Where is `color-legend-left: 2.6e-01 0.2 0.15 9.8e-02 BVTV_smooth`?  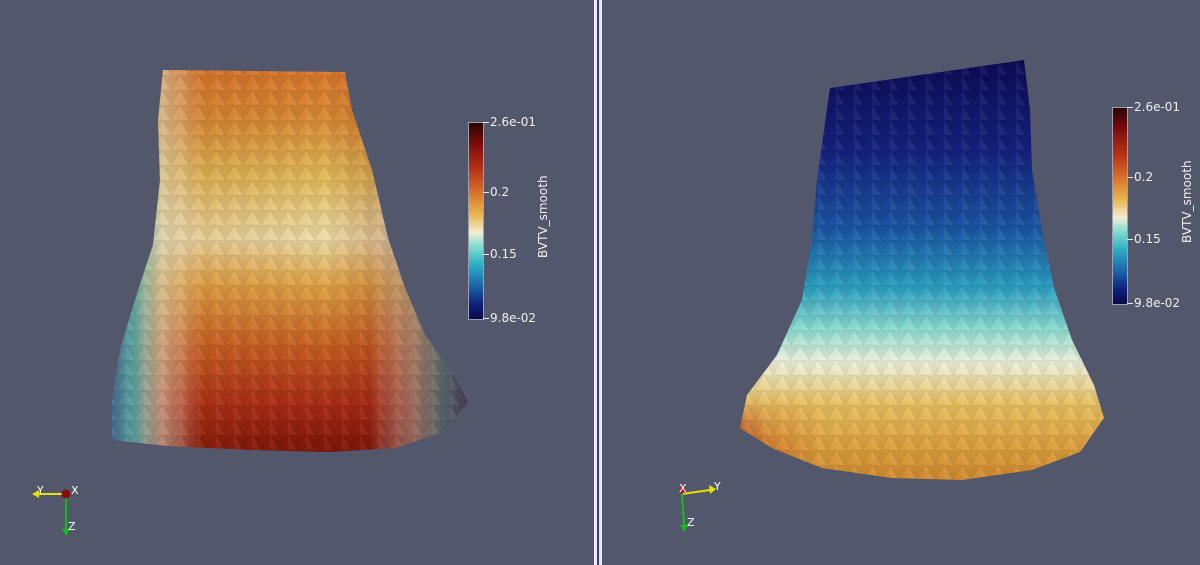 color-legend-left: 2.6e-01 0.2 0.15 9.8e-02 BVTV_smooth is located at coordinates (528, 233).